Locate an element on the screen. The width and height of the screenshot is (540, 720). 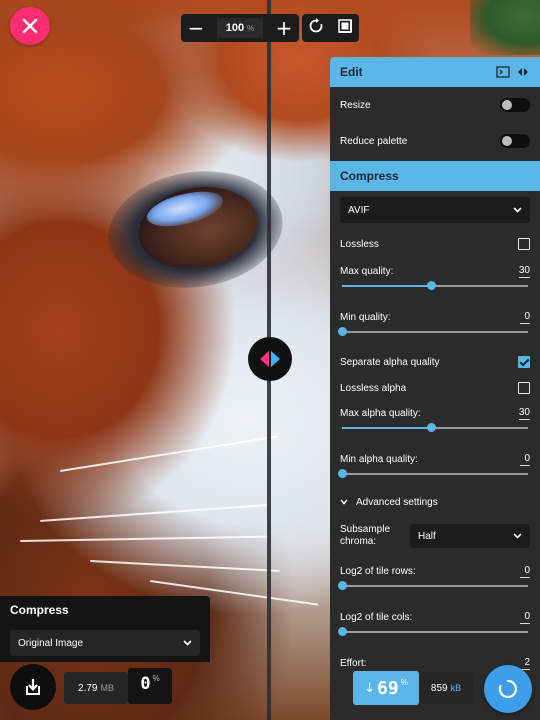
subsample-label-line-2: chroma: is located at coordinates (358, 541).